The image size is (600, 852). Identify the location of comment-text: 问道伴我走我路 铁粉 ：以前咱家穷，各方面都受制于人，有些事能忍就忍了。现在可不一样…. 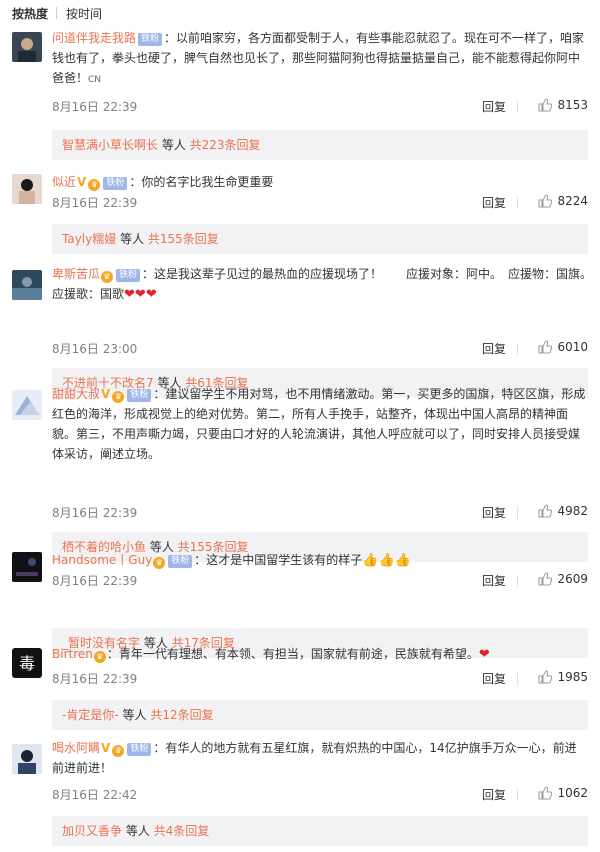
(320, 59).